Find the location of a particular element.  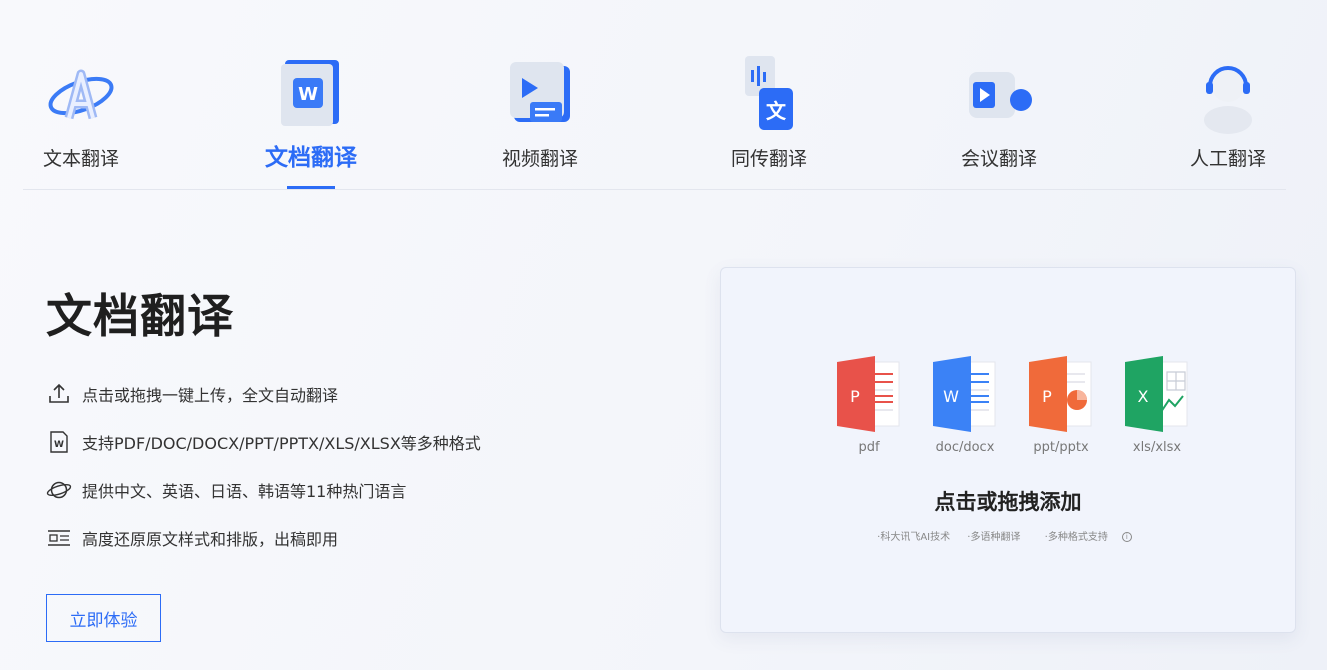

excel-file-icon: X is located at coordinates (1156, 394).